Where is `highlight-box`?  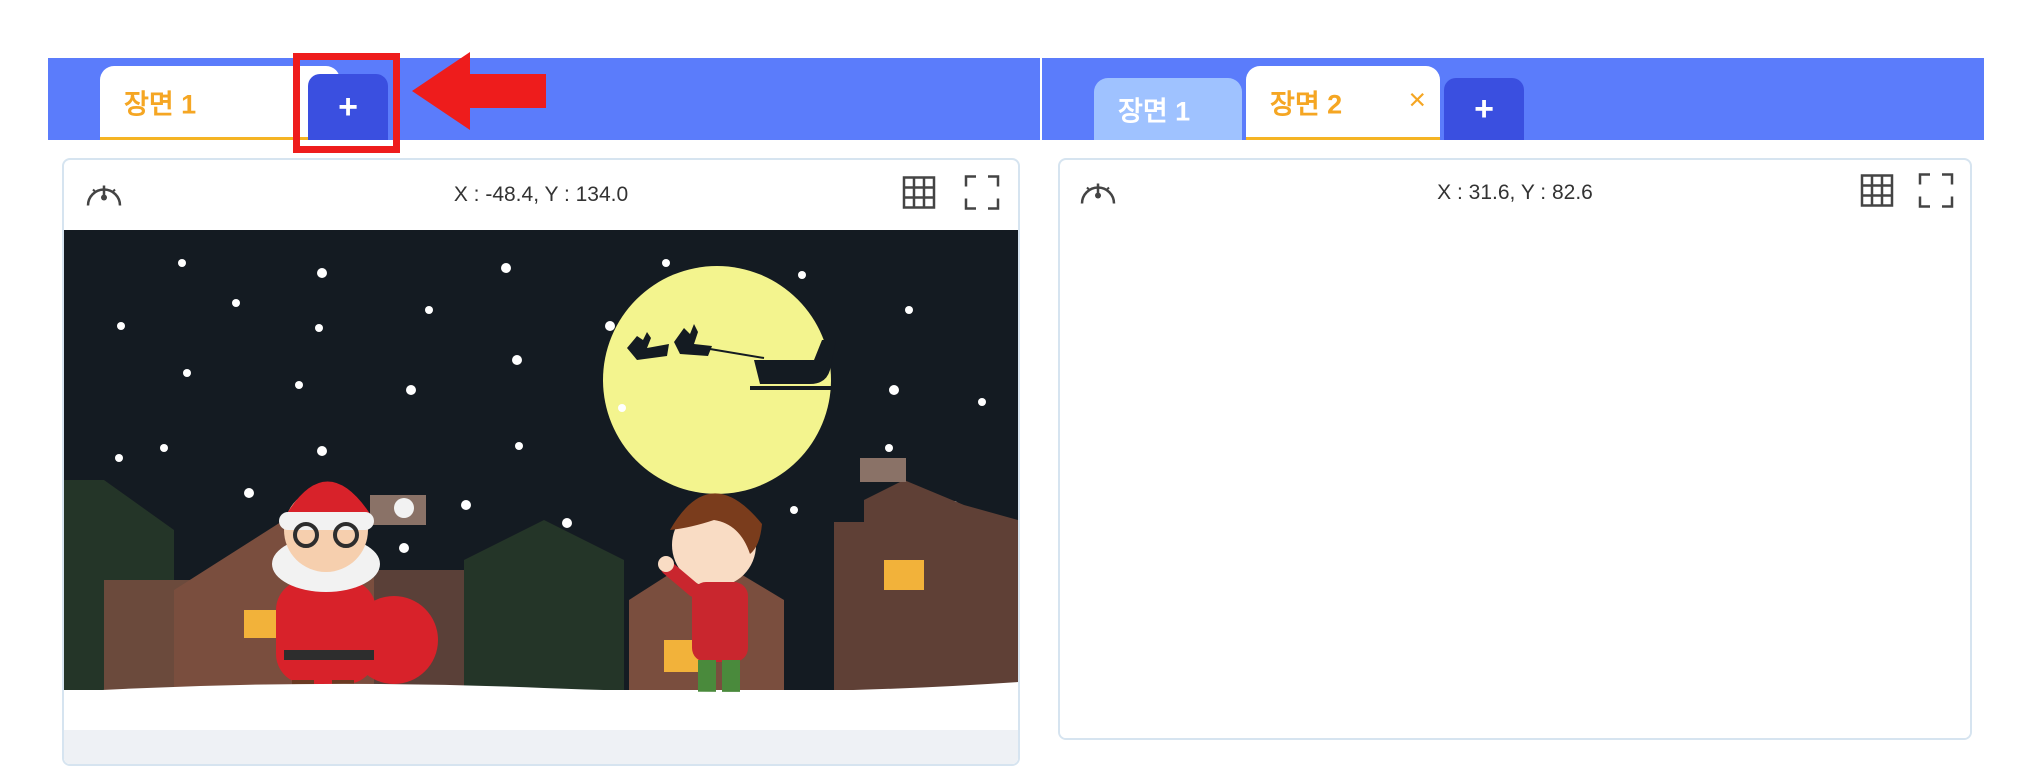
highlight-box is located at coordinates (346, 103).